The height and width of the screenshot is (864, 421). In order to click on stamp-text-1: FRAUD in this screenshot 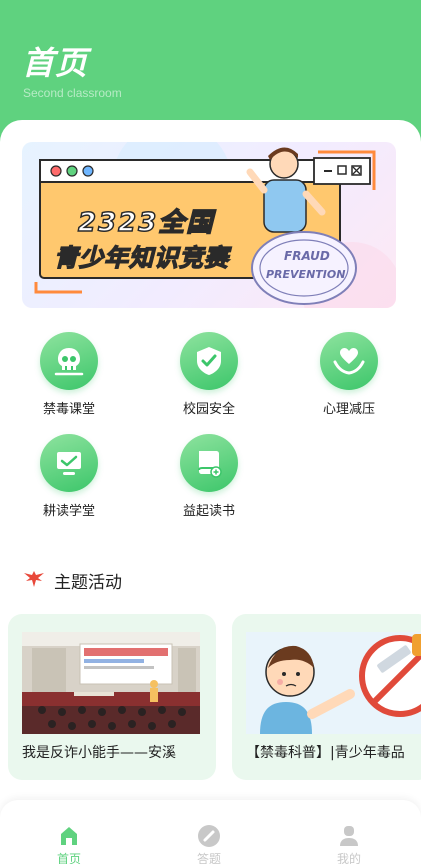, I will do `click(307, 256)`.